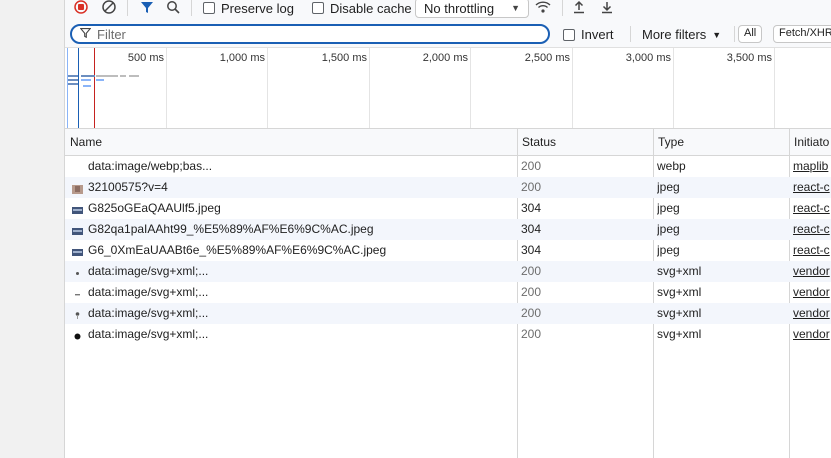  Describe the element at coordinates (77, 166) in the screenshot. I see `blank-icon` at that location.